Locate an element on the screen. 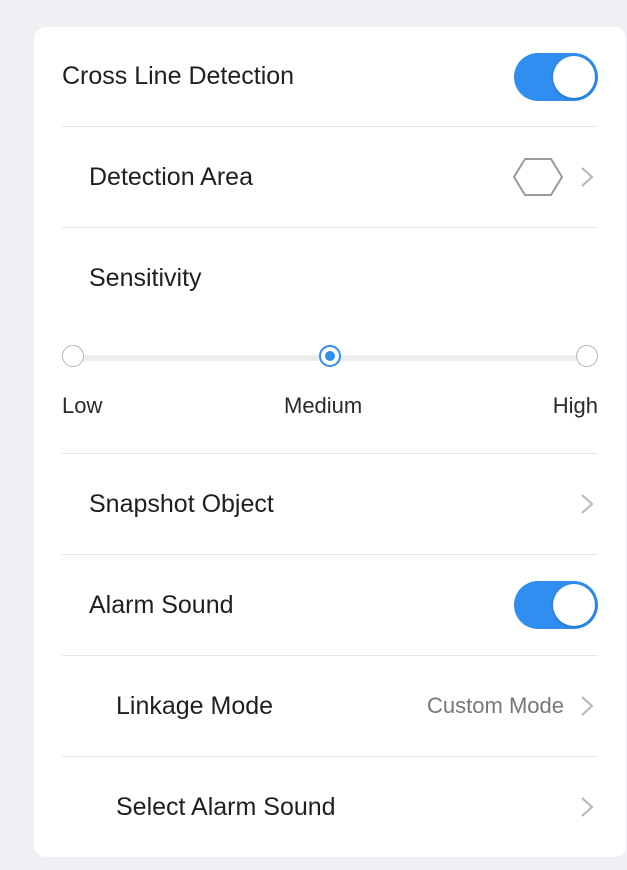  sensitivity-medium-option is located at coordinates (330, 356).